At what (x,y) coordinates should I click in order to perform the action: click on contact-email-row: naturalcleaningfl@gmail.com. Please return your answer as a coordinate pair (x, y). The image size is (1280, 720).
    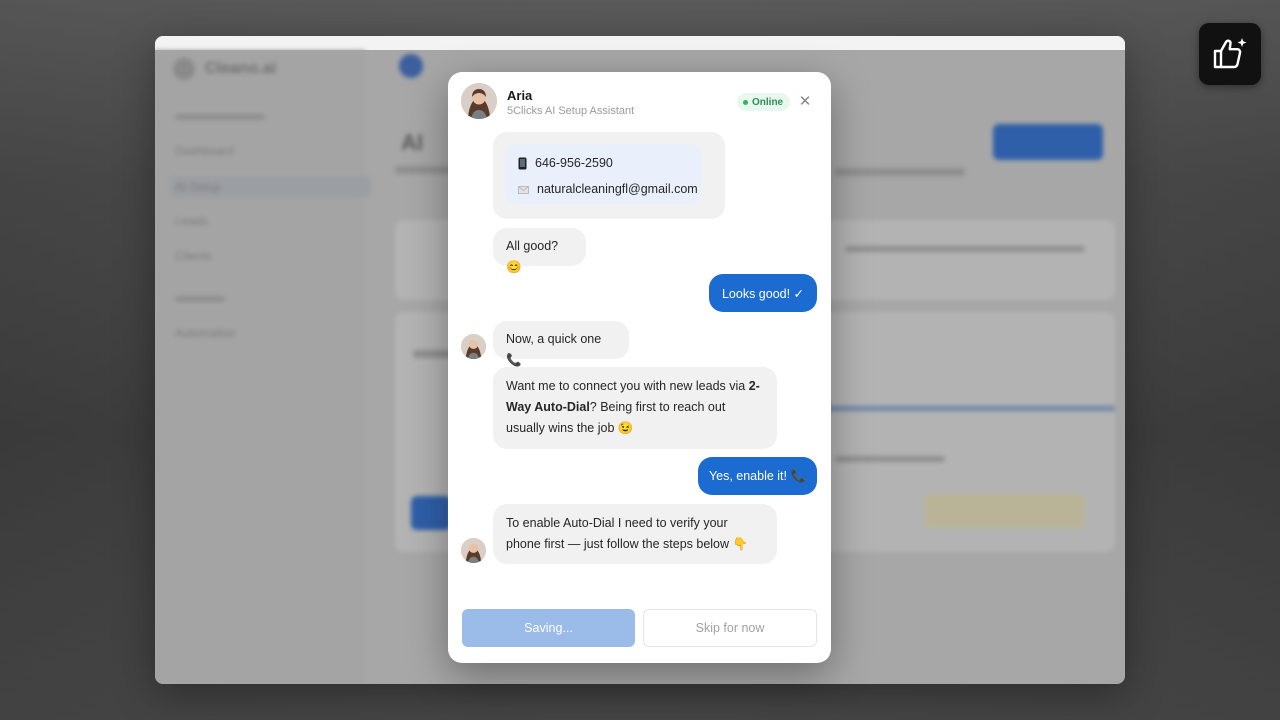
    Looking at the image, I should click on (608, 189).